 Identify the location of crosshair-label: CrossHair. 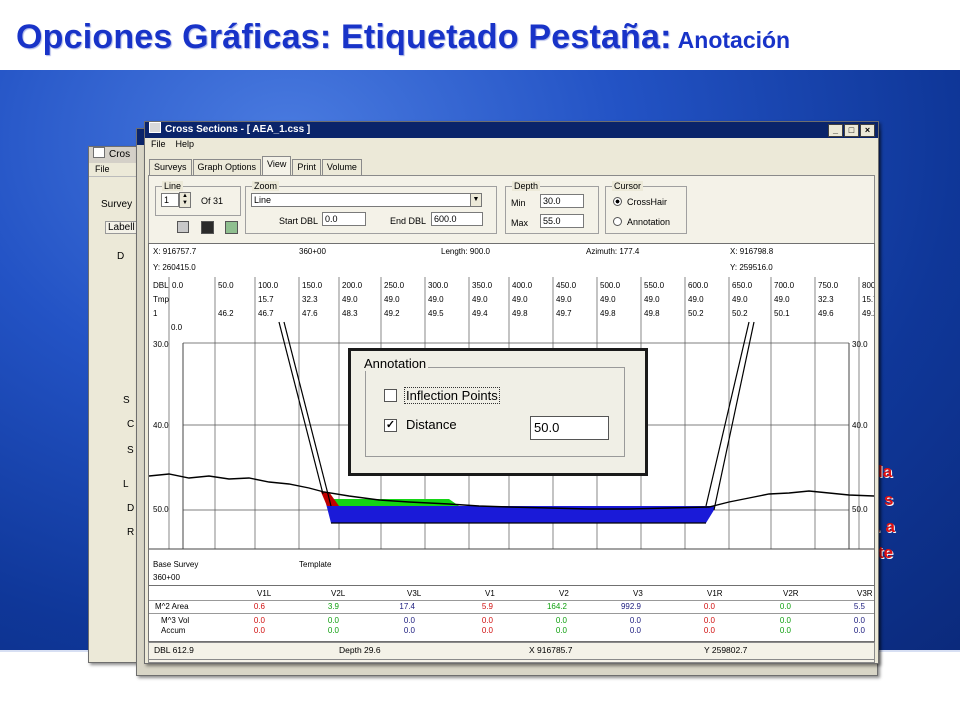
(647, 202).